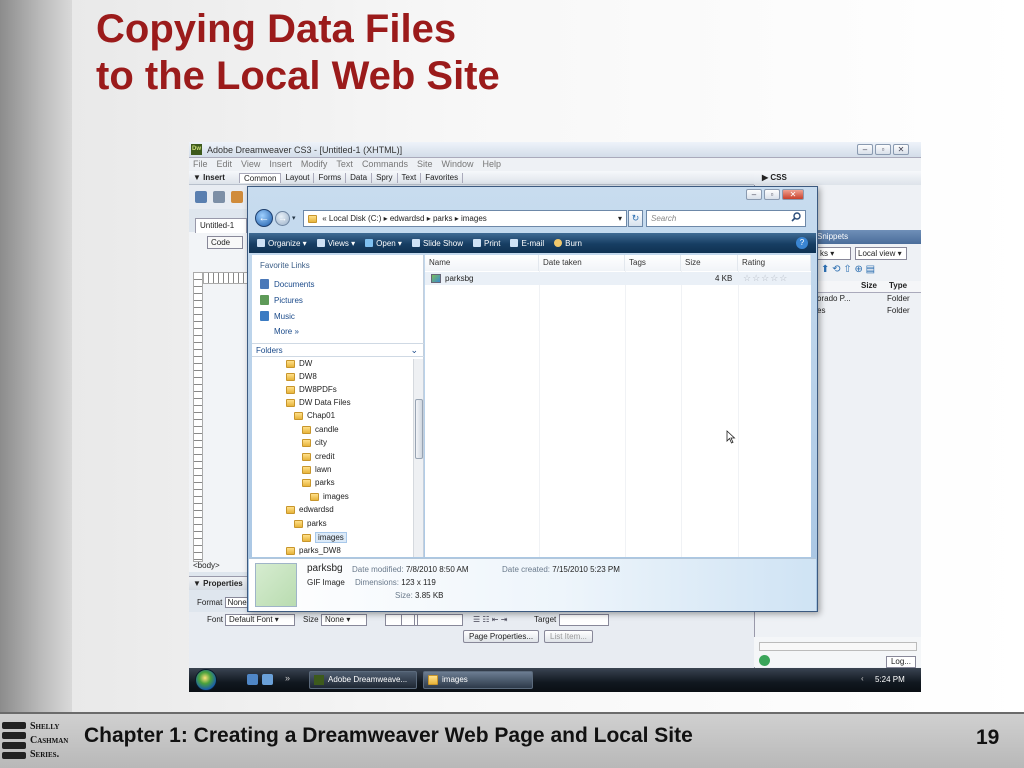  What do you see at coordinates (282, 243) in the screenshot?
I see `organize-menu: Organize ▾` at bounding box center [282, 243].